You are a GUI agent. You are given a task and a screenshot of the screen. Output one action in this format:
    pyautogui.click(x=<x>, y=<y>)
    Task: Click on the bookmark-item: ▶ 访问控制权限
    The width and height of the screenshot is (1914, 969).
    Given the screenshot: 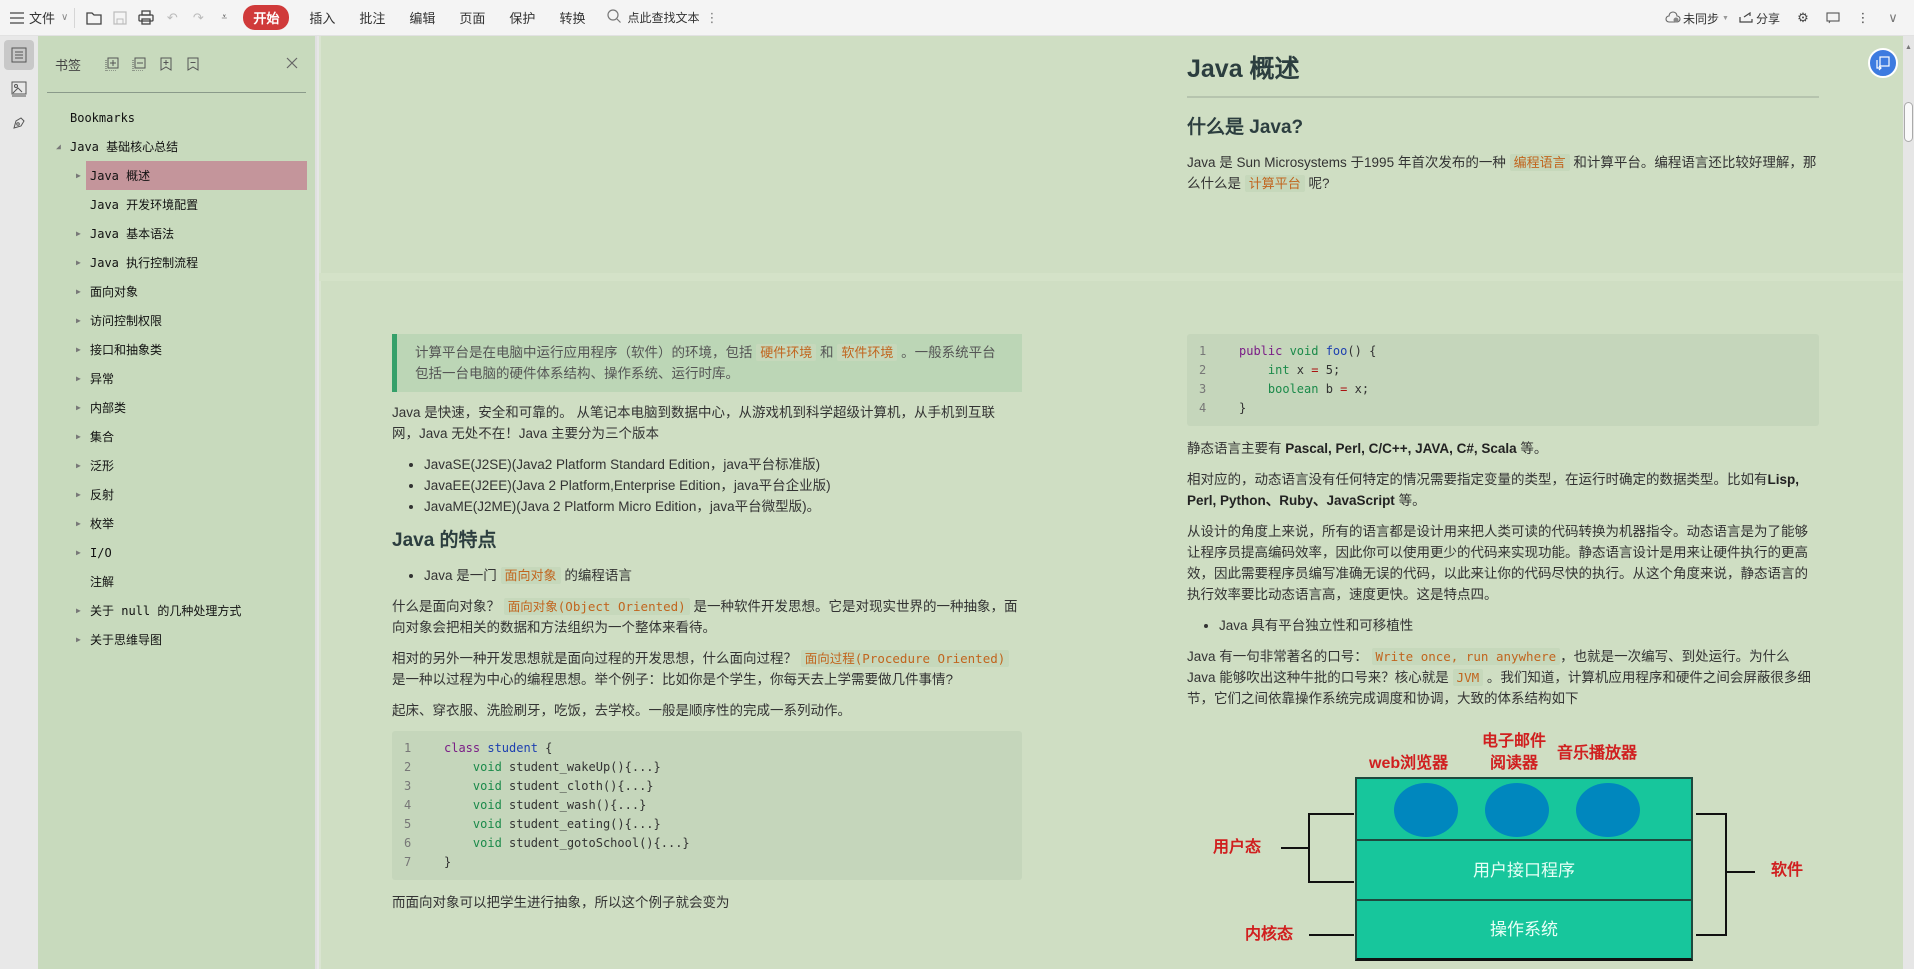 What is the action you would take?
    pyautogui.click(x=176, y=320)
    